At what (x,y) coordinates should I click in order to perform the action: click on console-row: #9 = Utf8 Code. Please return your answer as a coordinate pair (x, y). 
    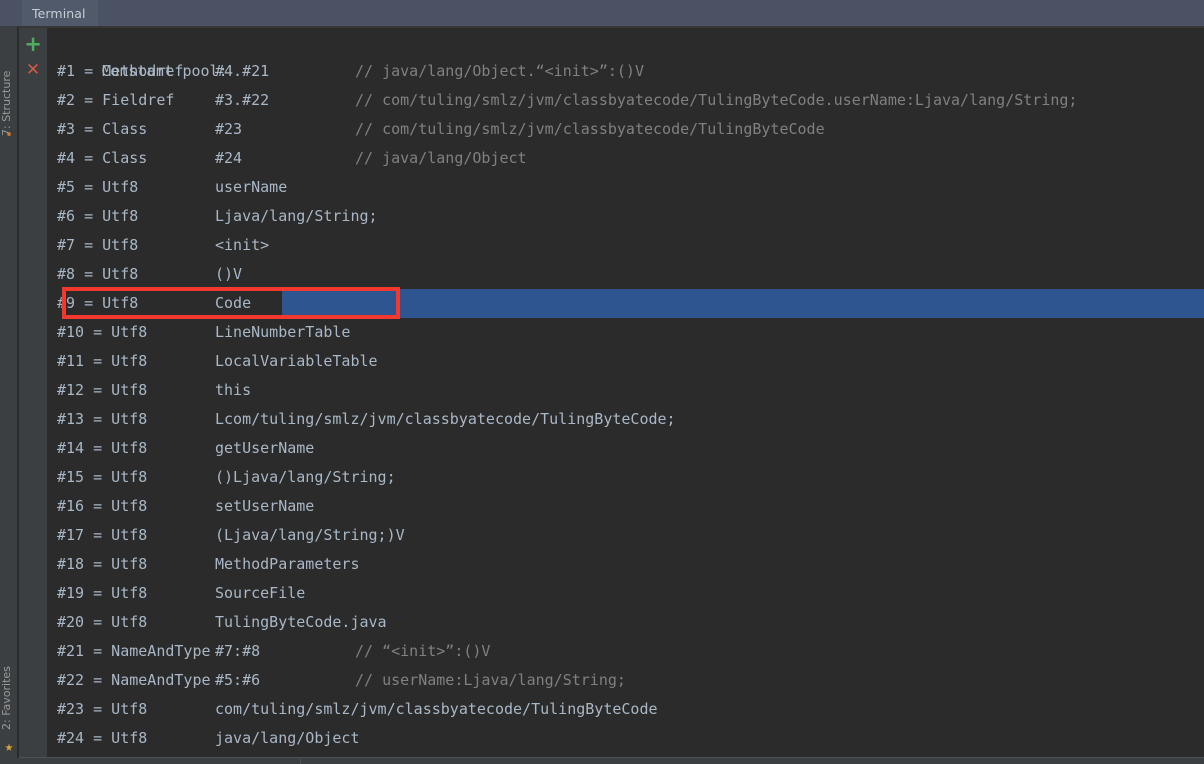
    Looking at the image, I should click on (625, 303).